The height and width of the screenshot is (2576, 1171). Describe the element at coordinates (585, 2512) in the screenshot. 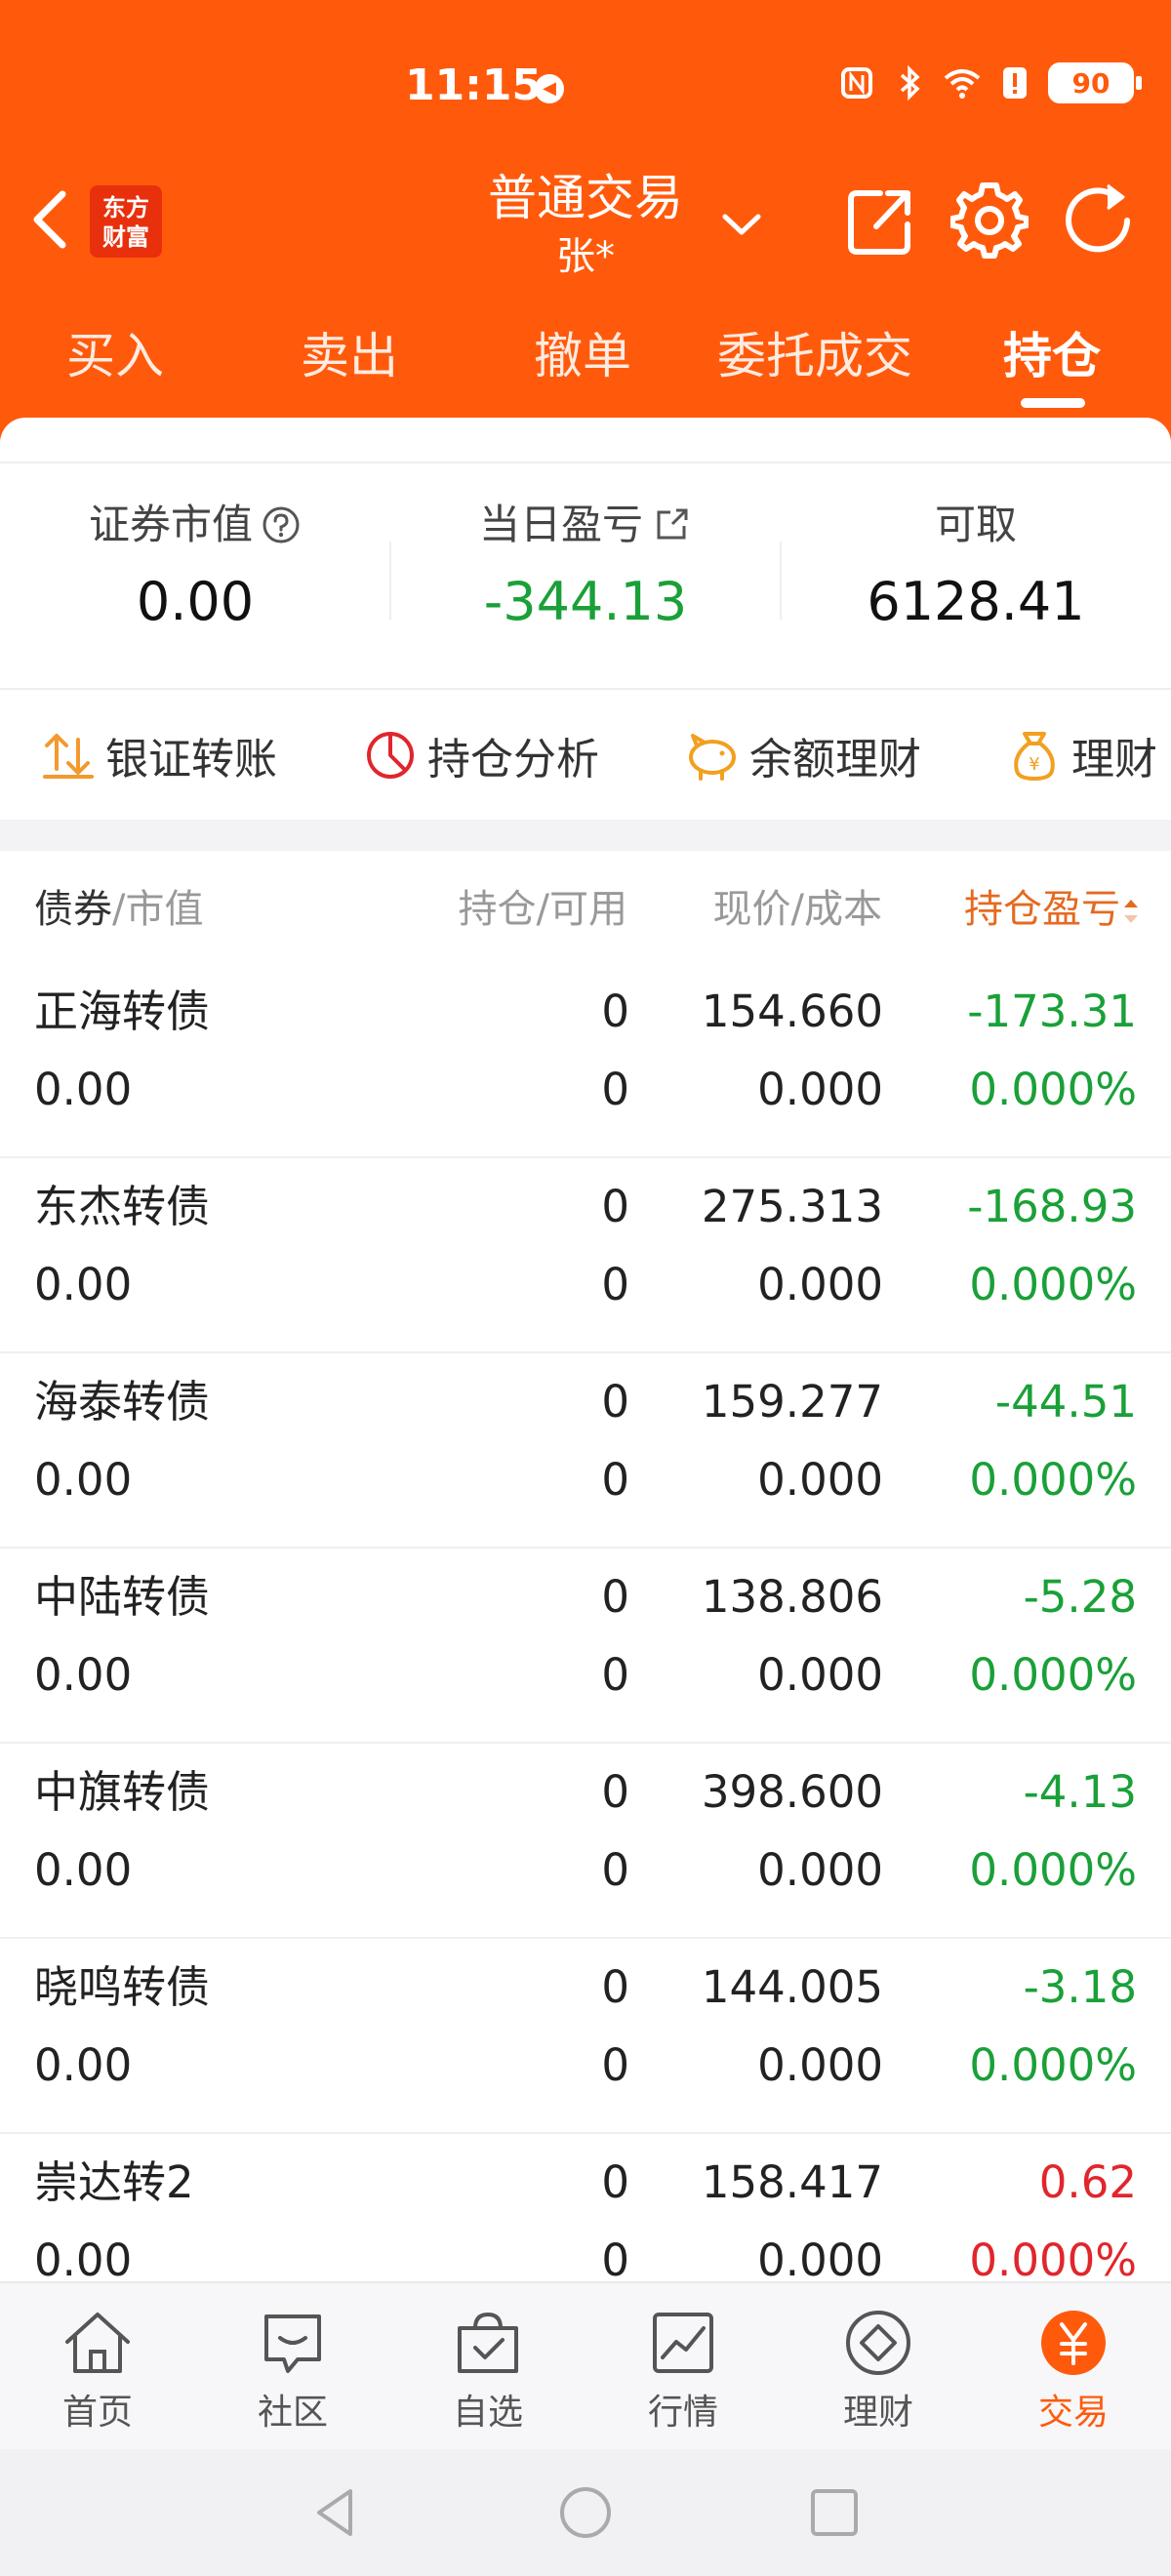

I see `system-home-icon` at that location.